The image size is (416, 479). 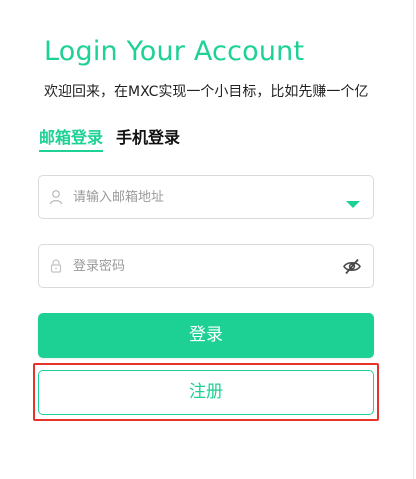 What do you see at coordinates (174, 51) in the screenshot?
I see `page-title: Login Your Account` at bounding box center [174, 51].